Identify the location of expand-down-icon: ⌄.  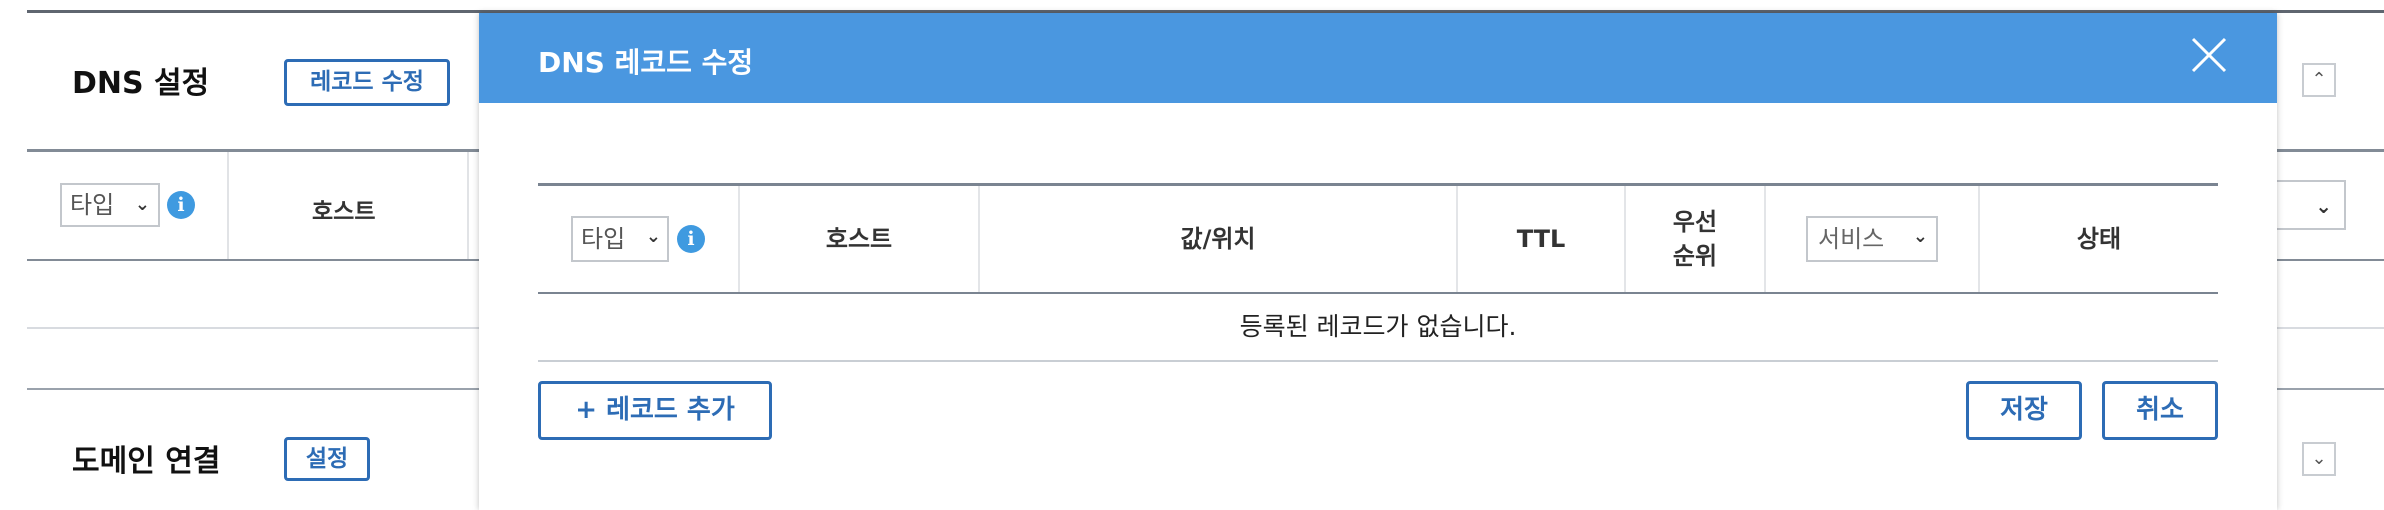
(2319, 459).